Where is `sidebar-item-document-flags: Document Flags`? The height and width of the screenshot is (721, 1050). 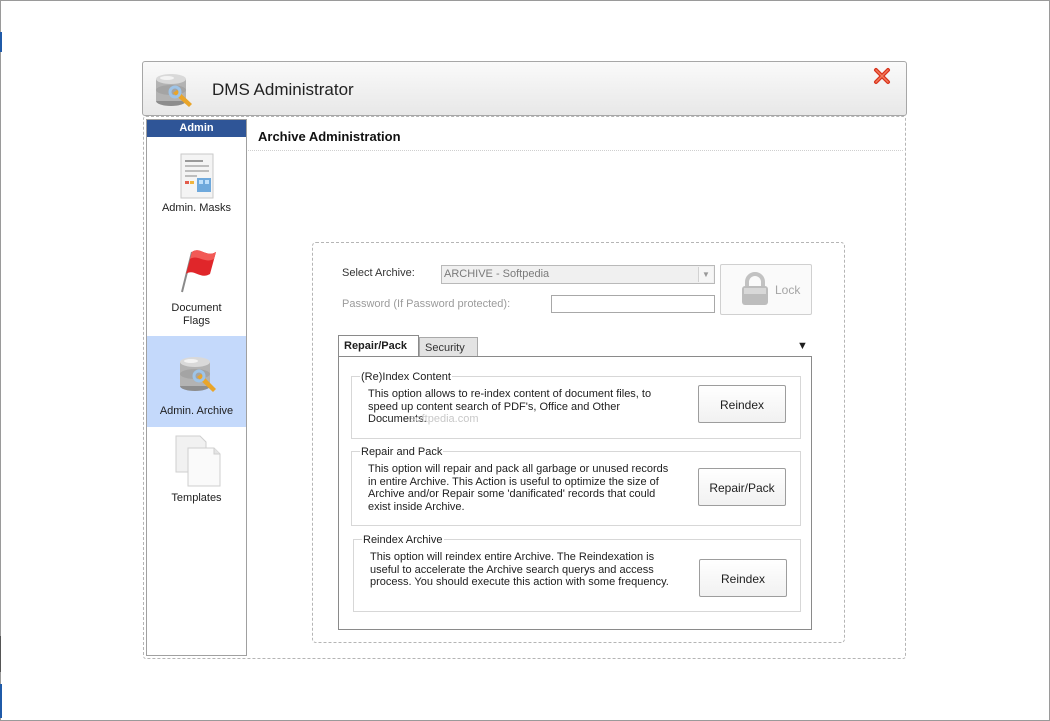
sidebar-item-document-flags: Document Flags is located at coordinates (196, 289).